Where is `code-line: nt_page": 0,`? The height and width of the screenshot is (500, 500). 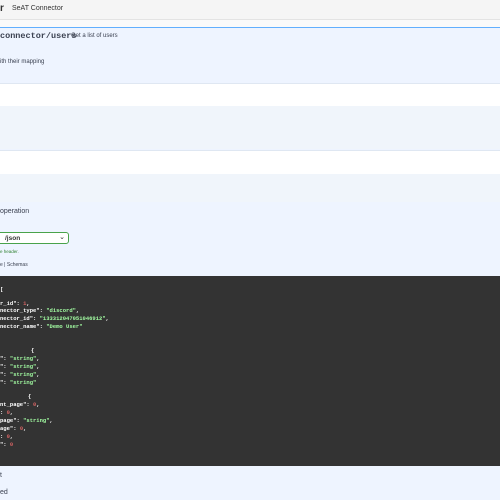 code-line: nt_page": 0, is located at coordinates (20, 404).